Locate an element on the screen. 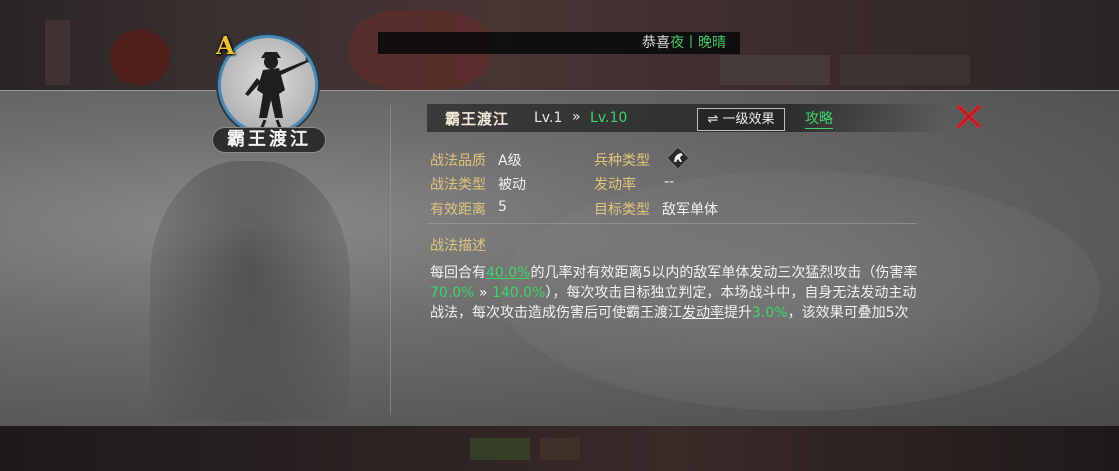  close-button is located at coordinates (969, 116).